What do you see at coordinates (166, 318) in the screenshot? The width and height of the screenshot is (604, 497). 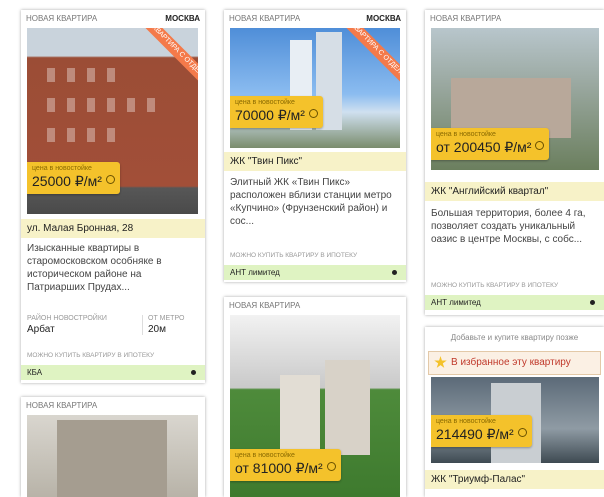 I see `metro-label: ОТ МЕТРО` at bounding box center [166, 318].